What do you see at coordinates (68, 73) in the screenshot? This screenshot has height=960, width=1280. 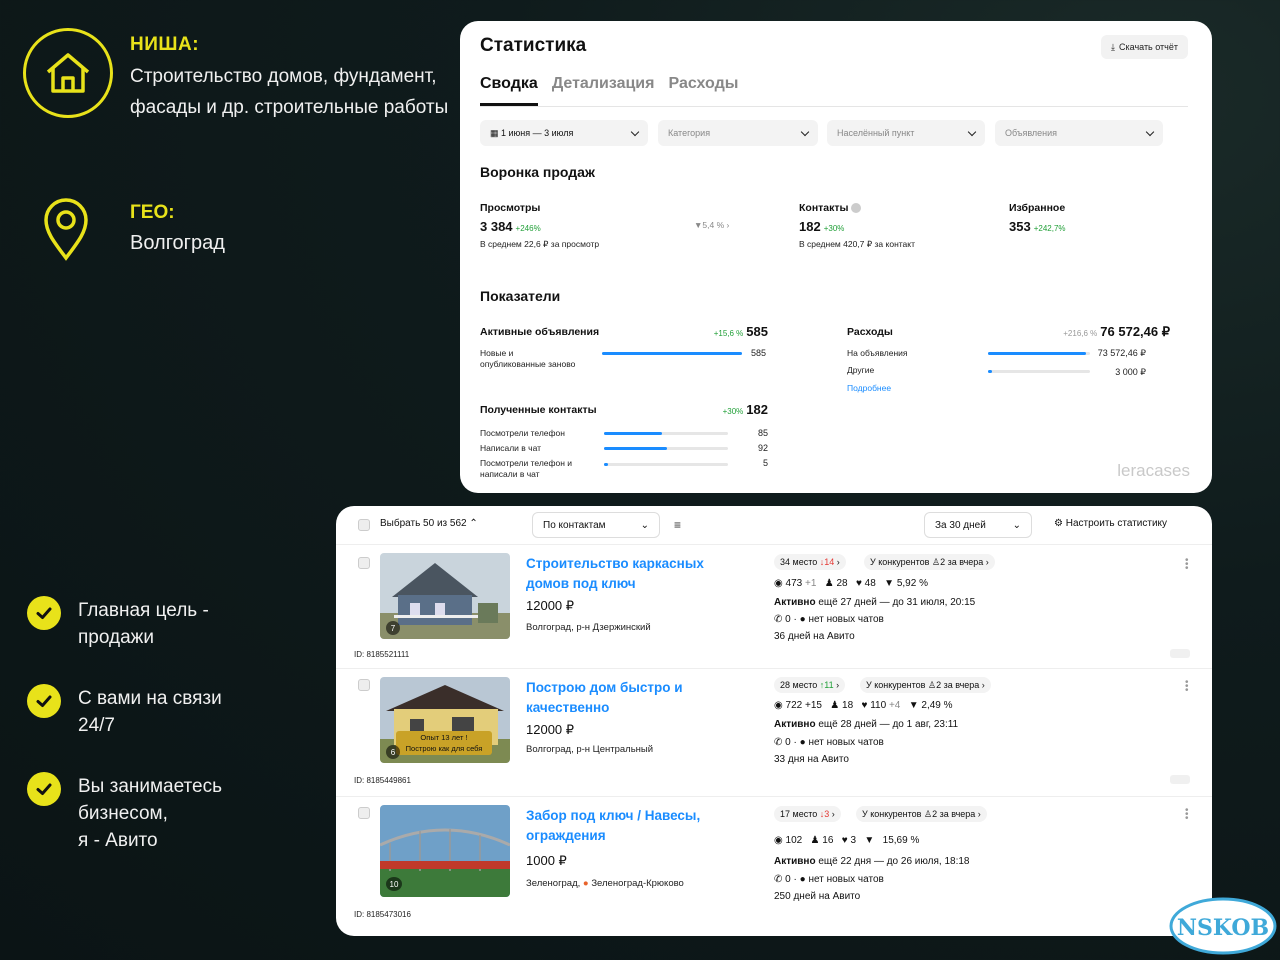 I see `house-icon` at bounding box center [68, 73].